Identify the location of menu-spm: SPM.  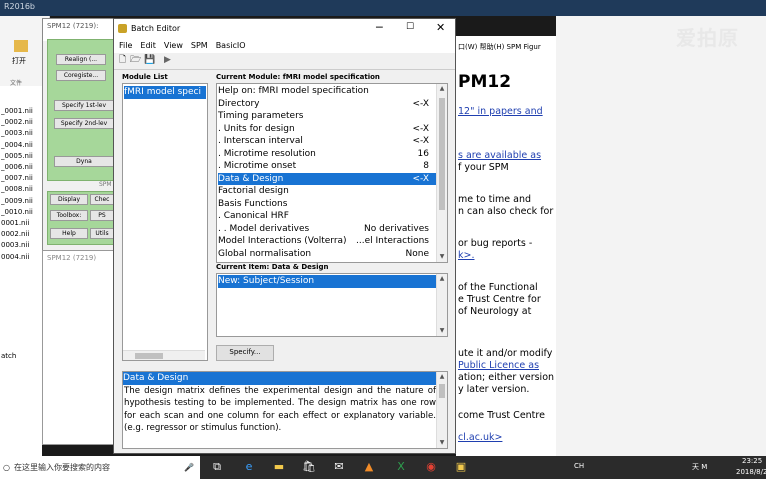
(199, 45).